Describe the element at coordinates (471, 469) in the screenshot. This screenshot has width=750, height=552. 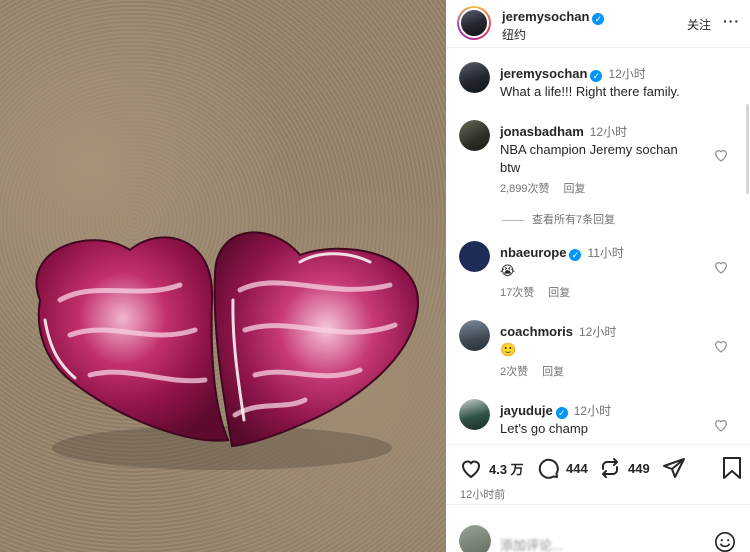
I see `heart-icon` at that location.